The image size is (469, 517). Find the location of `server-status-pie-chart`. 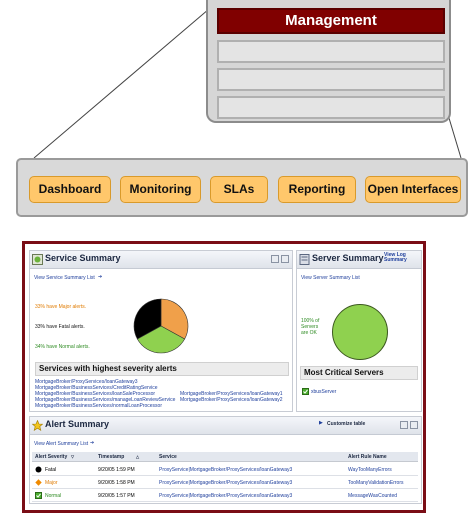

server-status-pie-chart is located at coordinates (360, 332).